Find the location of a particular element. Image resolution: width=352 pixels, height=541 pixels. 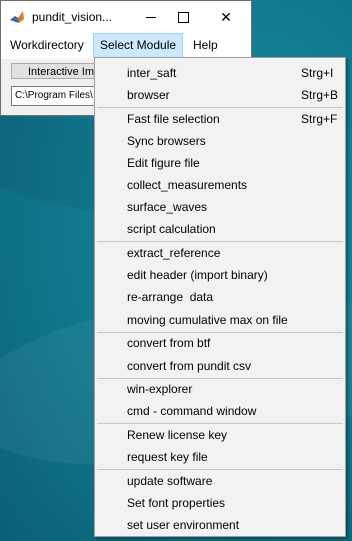

menu-item-label: script calculation is located at coordinates (171, 229).